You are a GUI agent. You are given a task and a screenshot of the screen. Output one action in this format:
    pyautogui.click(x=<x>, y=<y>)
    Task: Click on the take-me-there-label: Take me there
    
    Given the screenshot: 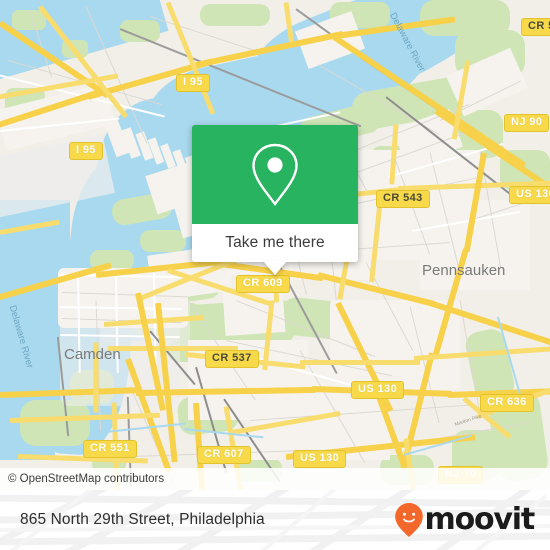 What is the action you would take?
    pyautogui.click(x=275, y=242)
    